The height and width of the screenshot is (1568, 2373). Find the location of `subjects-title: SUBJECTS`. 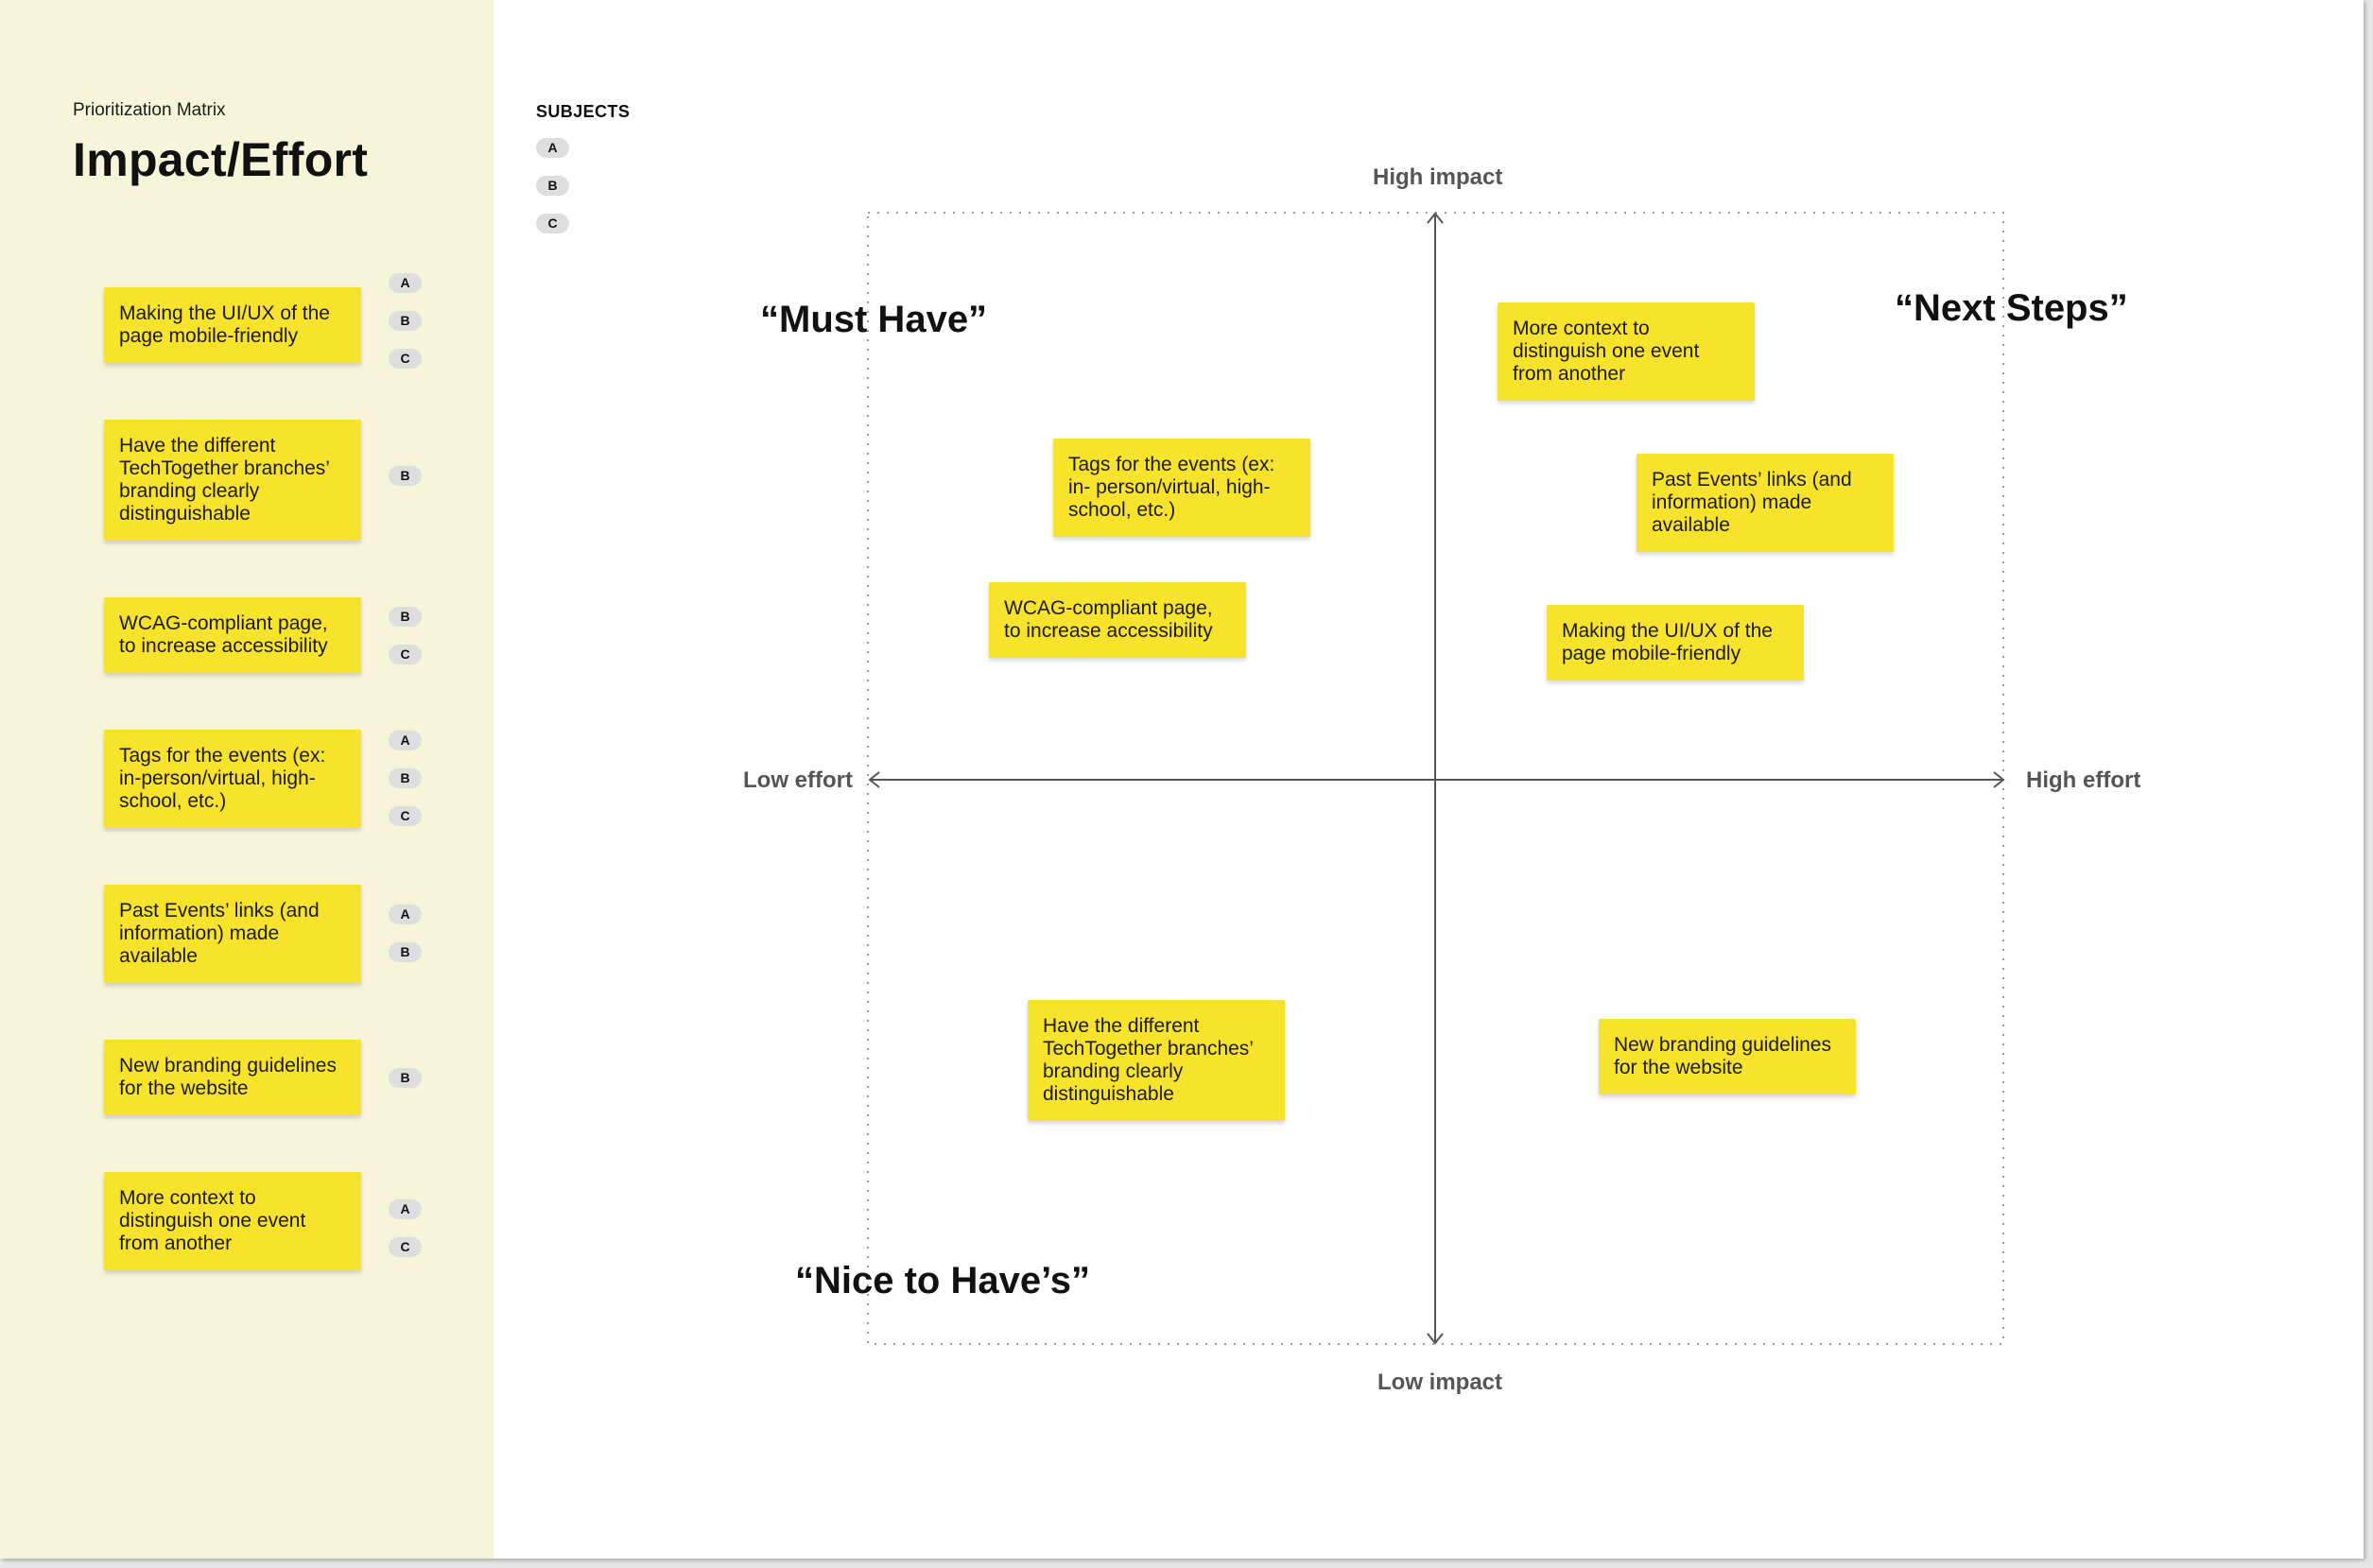

subjects-title: SUBJECTS is located at coordinates (583, 111).